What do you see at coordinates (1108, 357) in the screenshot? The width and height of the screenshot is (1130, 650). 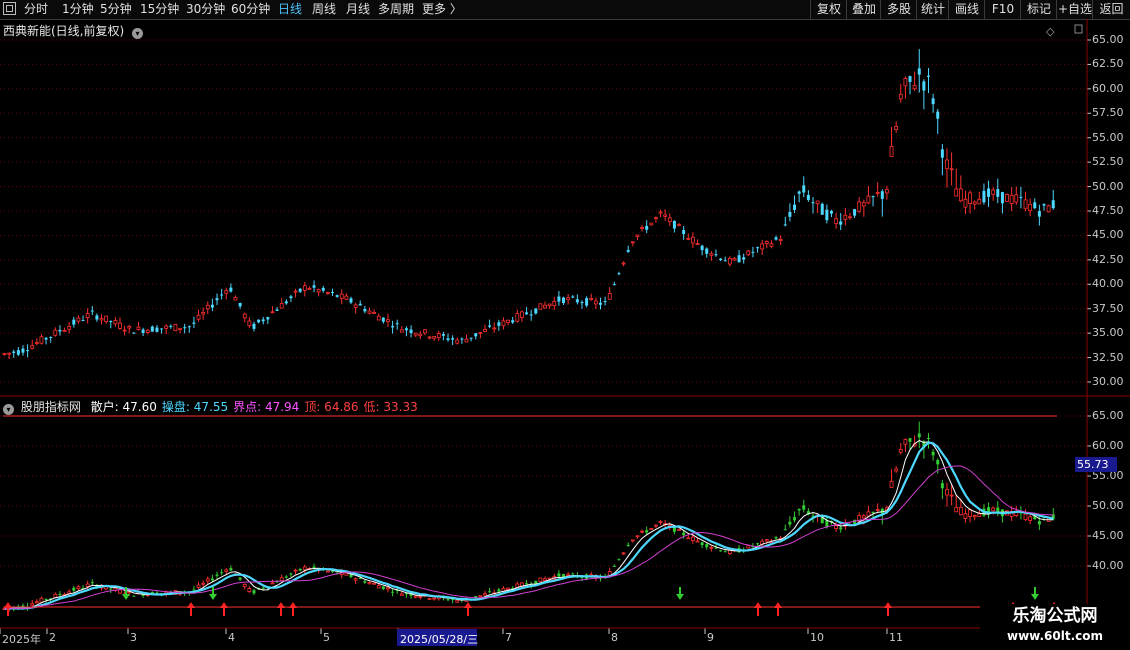 I see `price-tick-label: 32.50` at bounding box center [1108, 357].